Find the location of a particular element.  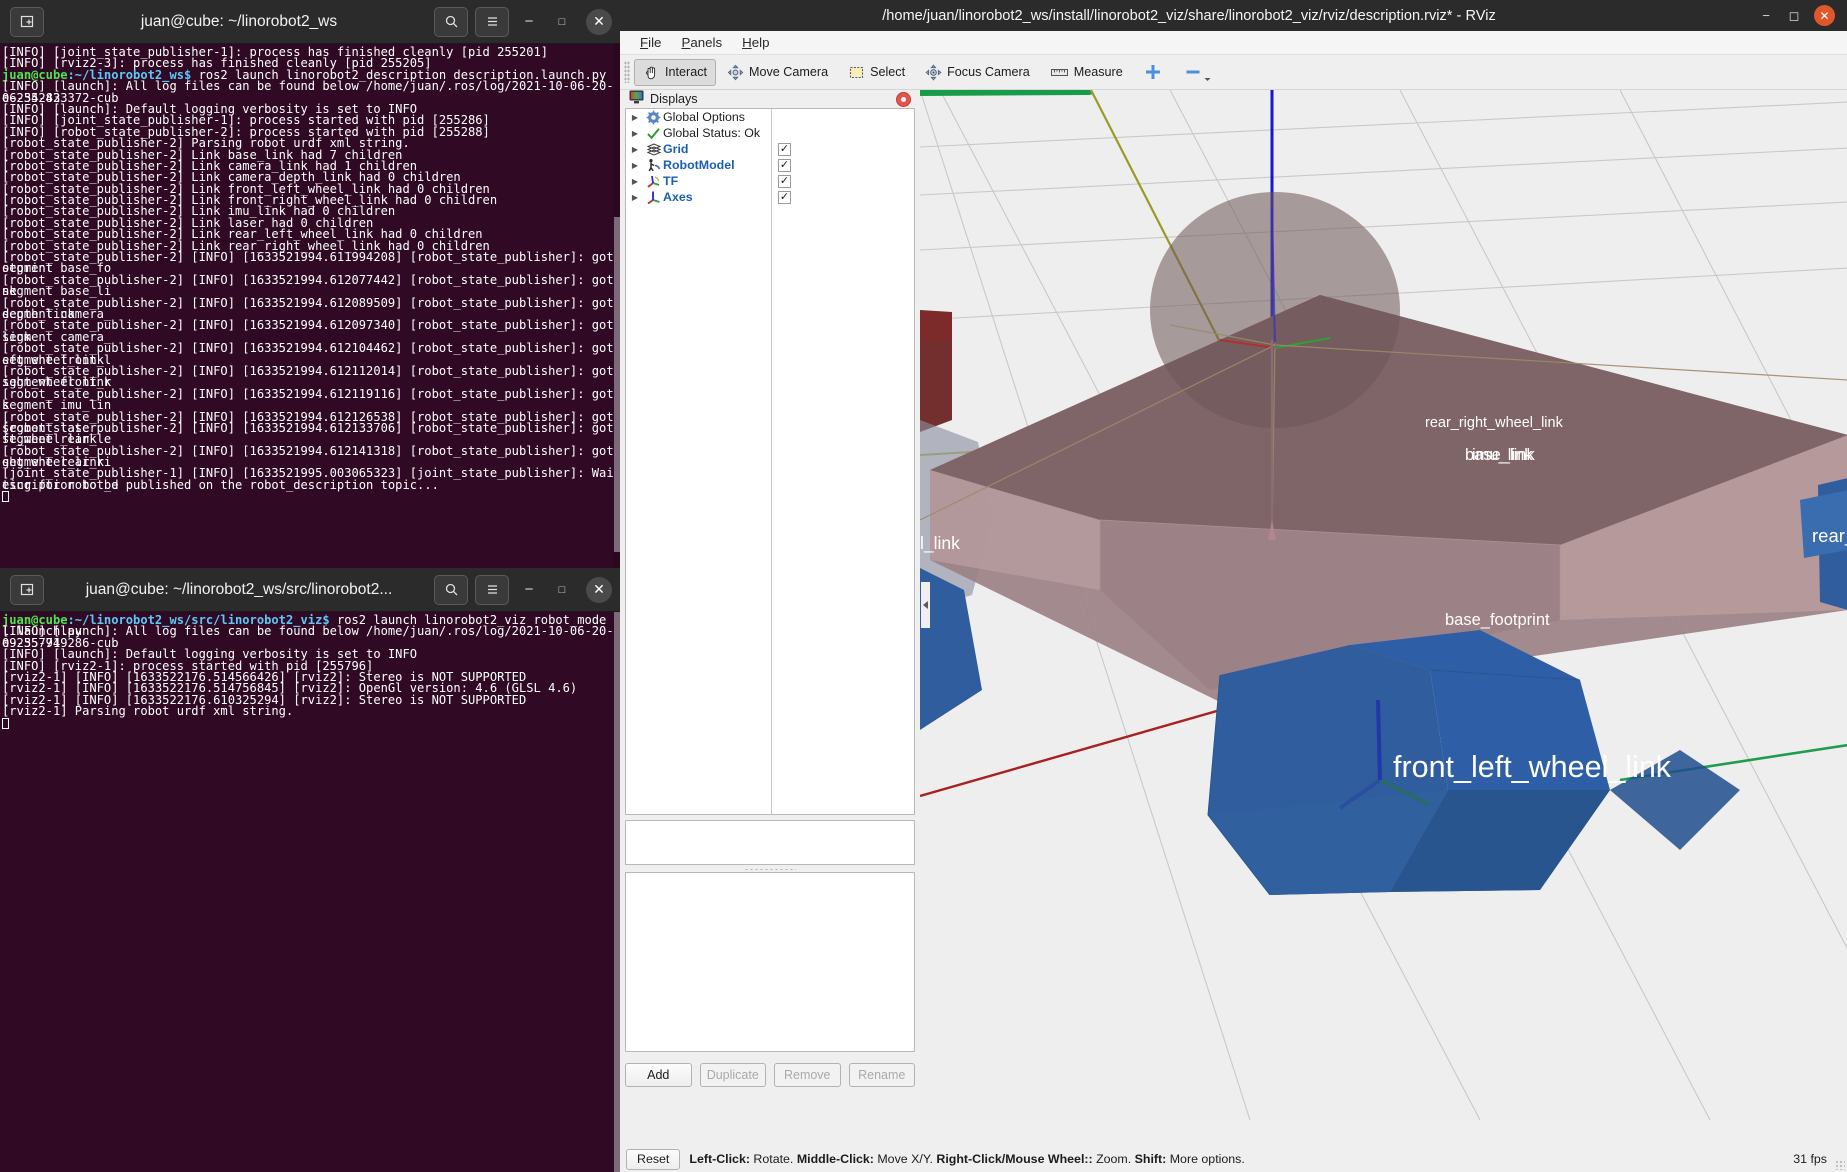

tool-add-button is located at coordinates (1153, 72).